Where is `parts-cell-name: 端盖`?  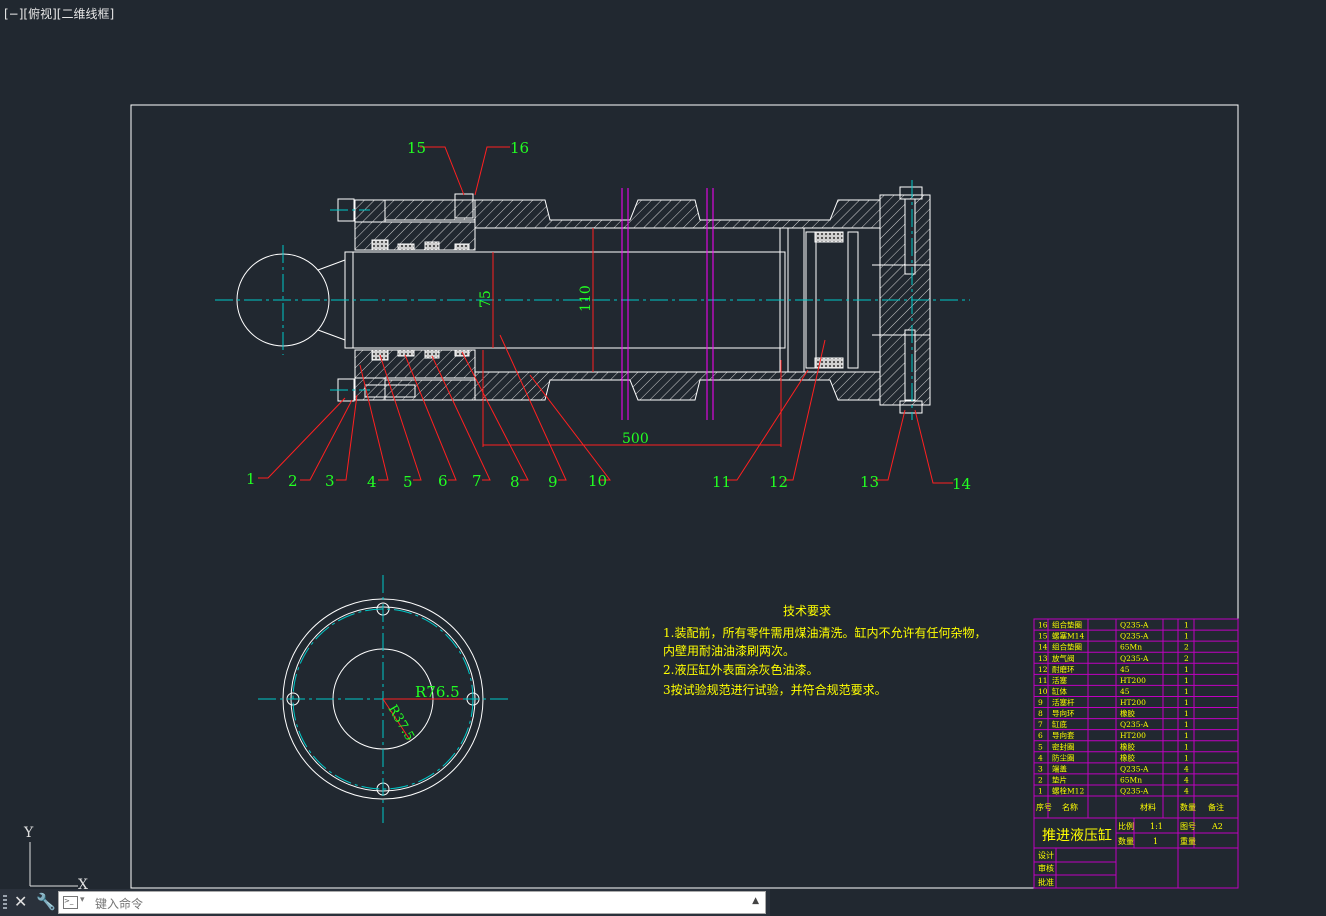
parts-cell-name: 端盖 is located at coordinates (1060, 768).